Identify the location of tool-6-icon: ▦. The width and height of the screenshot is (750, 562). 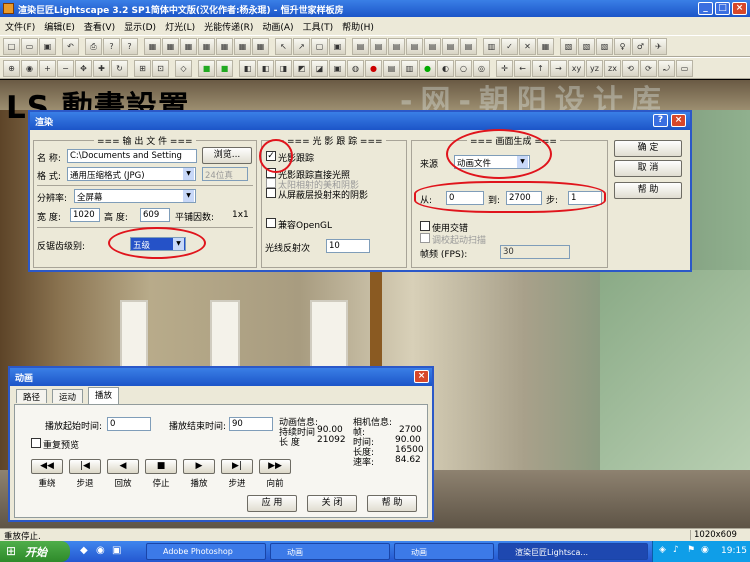
(242, 46).